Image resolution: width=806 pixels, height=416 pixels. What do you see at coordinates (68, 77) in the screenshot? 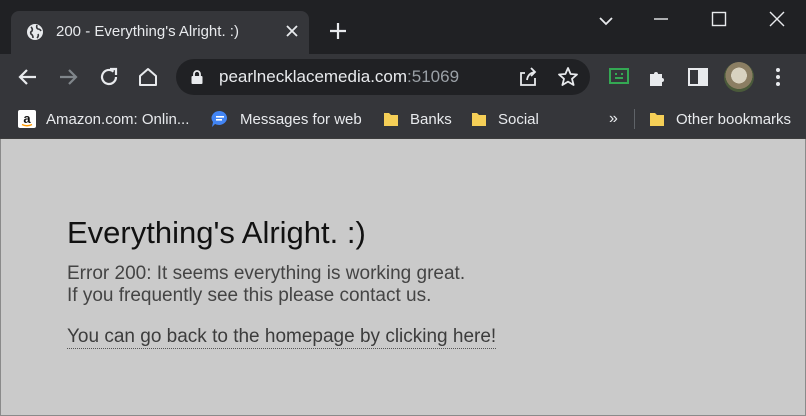
I see `forward-arrow-icon` at bounding box center [68, 77].